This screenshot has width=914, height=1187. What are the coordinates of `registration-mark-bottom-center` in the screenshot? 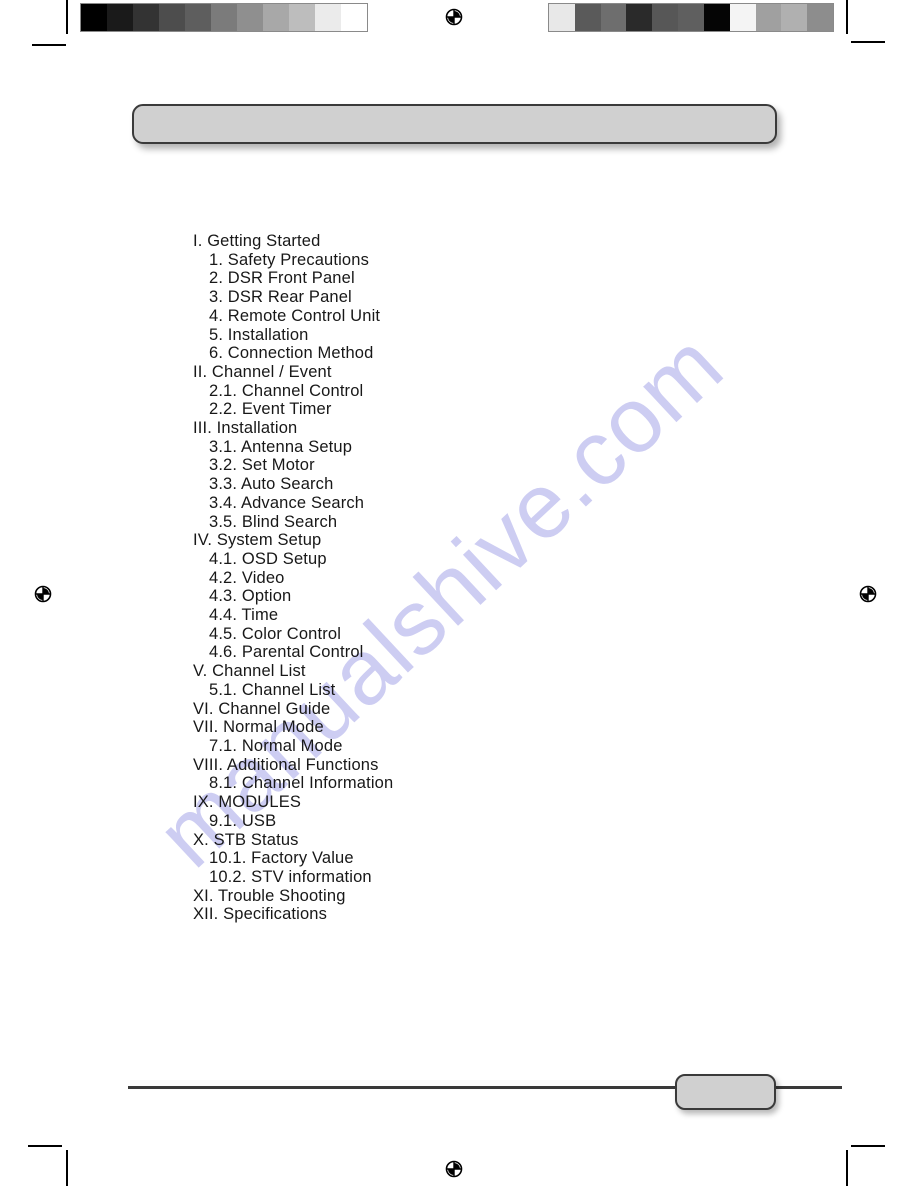 It's located at (454, 1169).